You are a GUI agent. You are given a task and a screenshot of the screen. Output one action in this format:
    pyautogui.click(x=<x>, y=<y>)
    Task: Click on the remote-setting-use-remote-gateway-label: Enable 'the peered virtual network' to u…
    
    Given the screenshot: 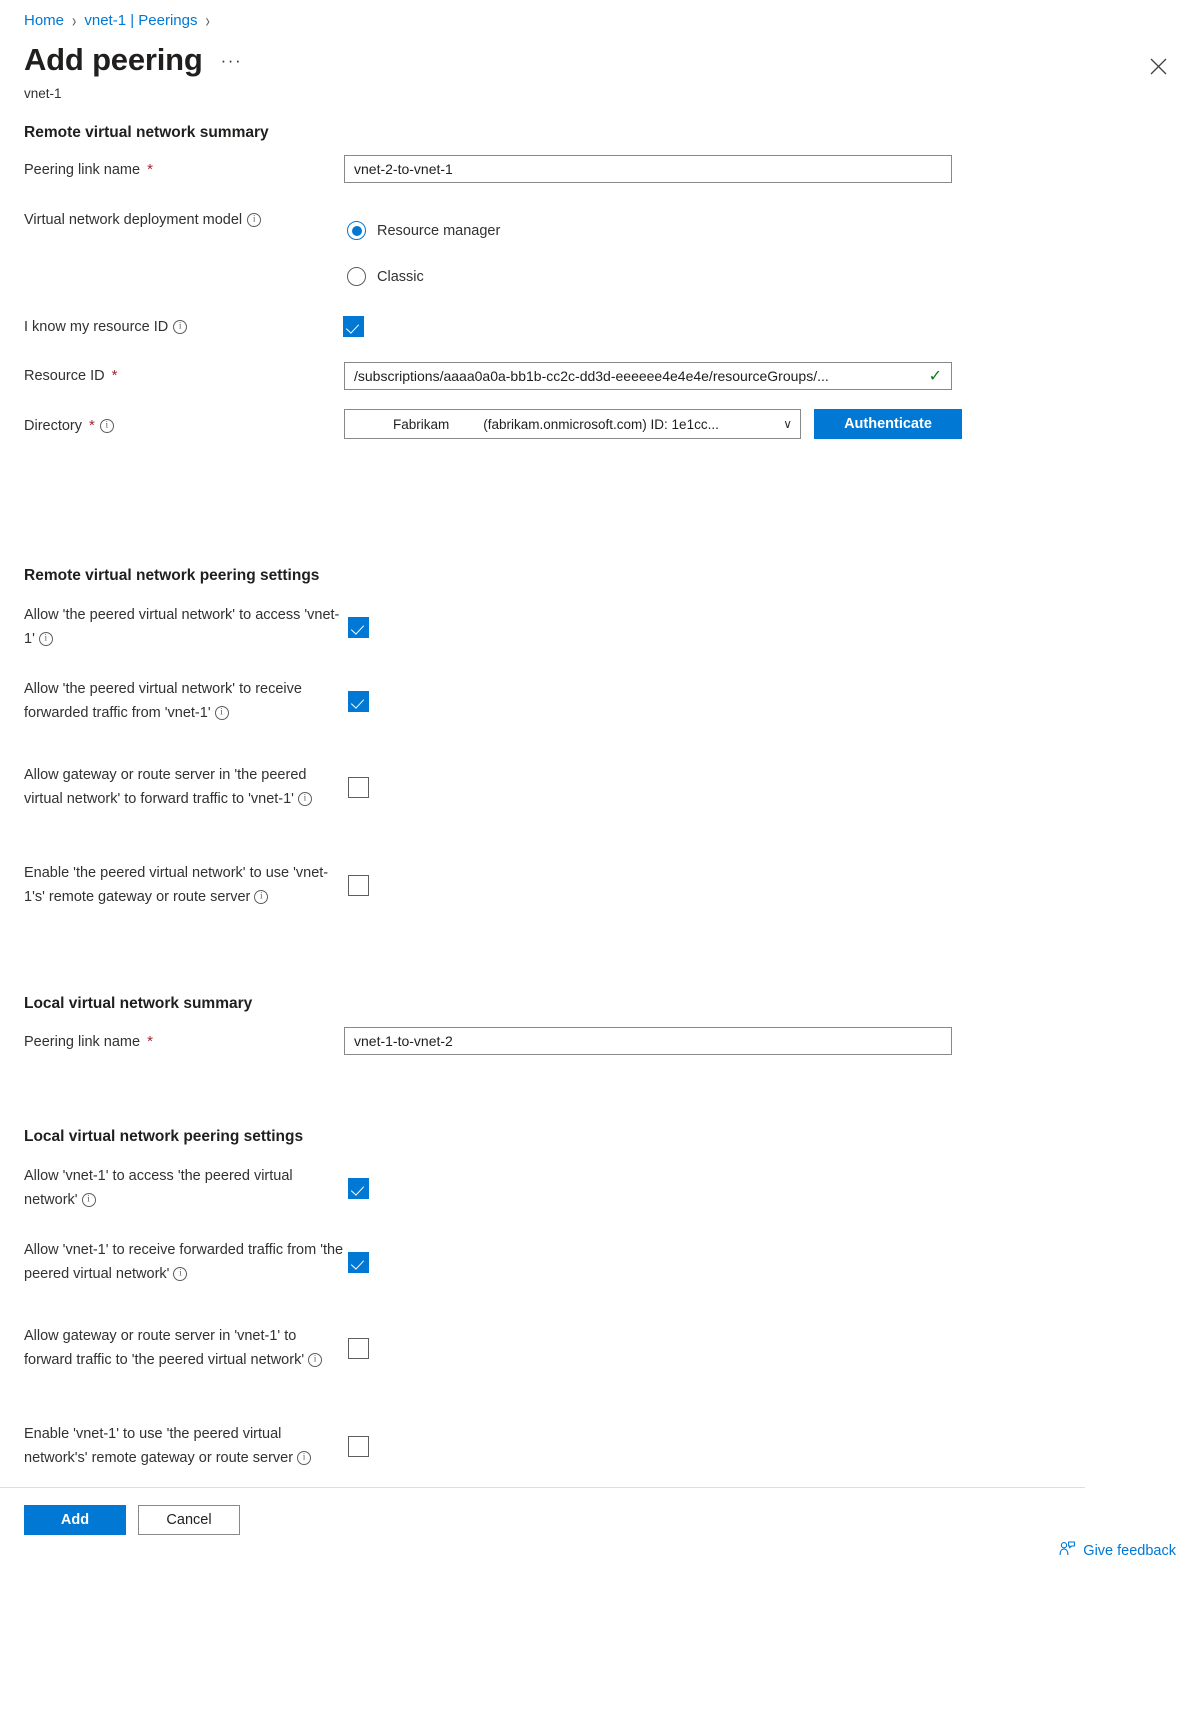 What is the action you would take?
    pyautogui.click(x=185, y=885)
    